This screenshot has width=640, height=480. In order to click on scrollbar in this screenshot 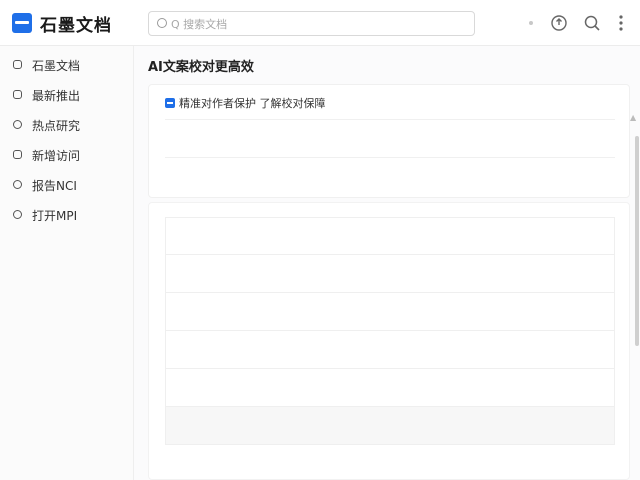, I will do `click(637, 295)`.